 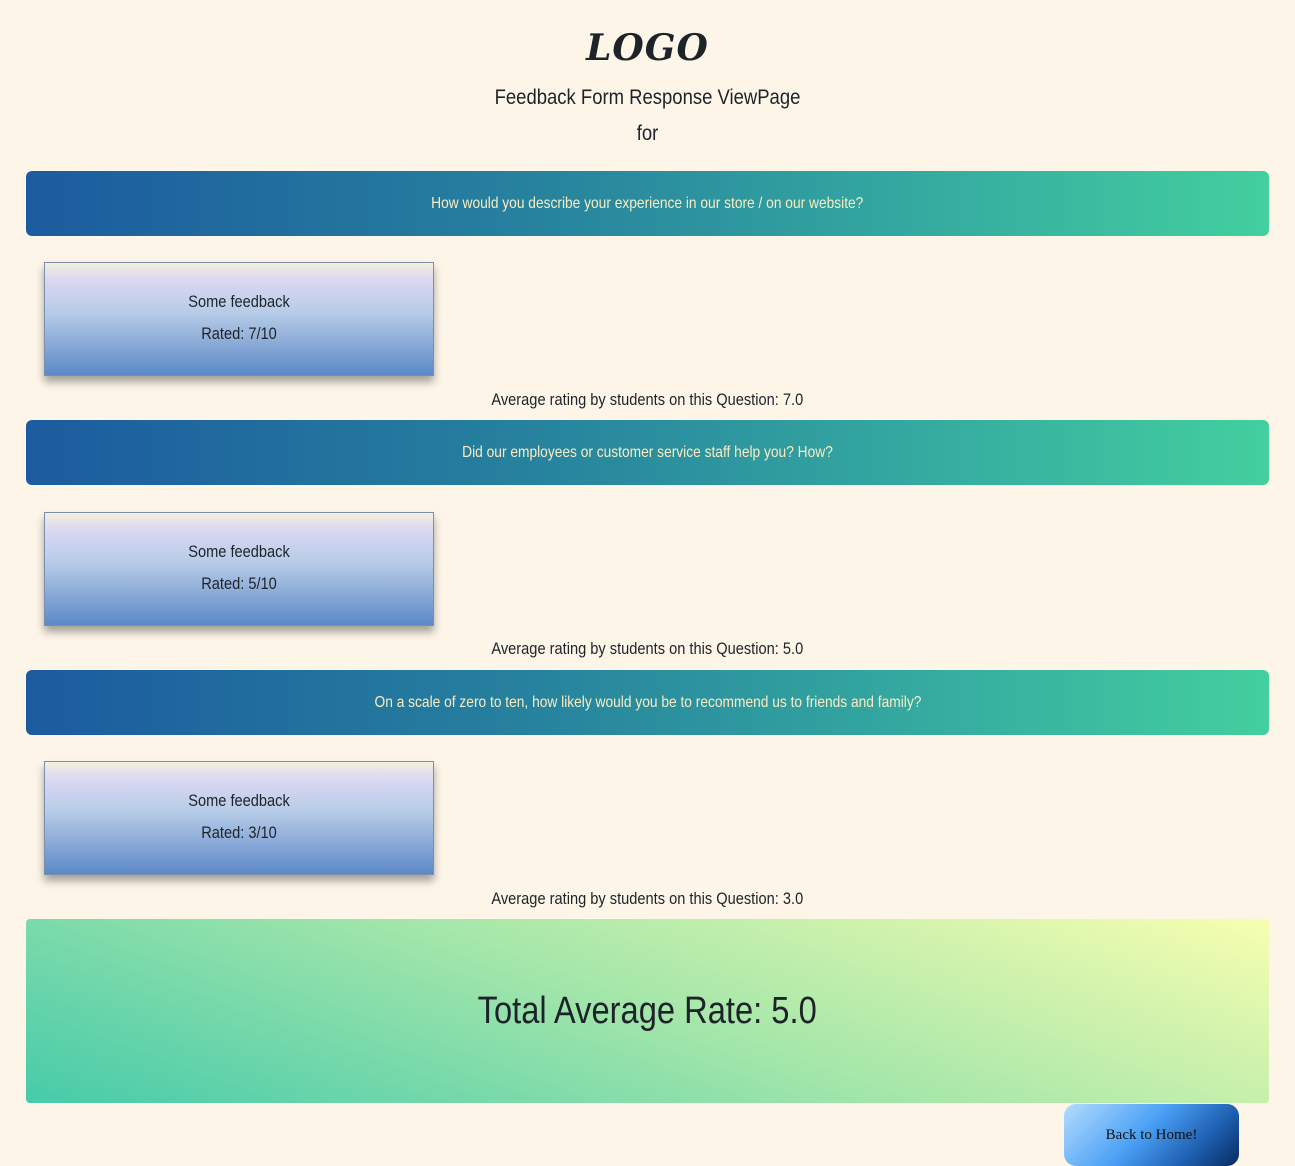 I want to click on page-title: Feedback Form Response ViewPage, so click(x=647, y=97).